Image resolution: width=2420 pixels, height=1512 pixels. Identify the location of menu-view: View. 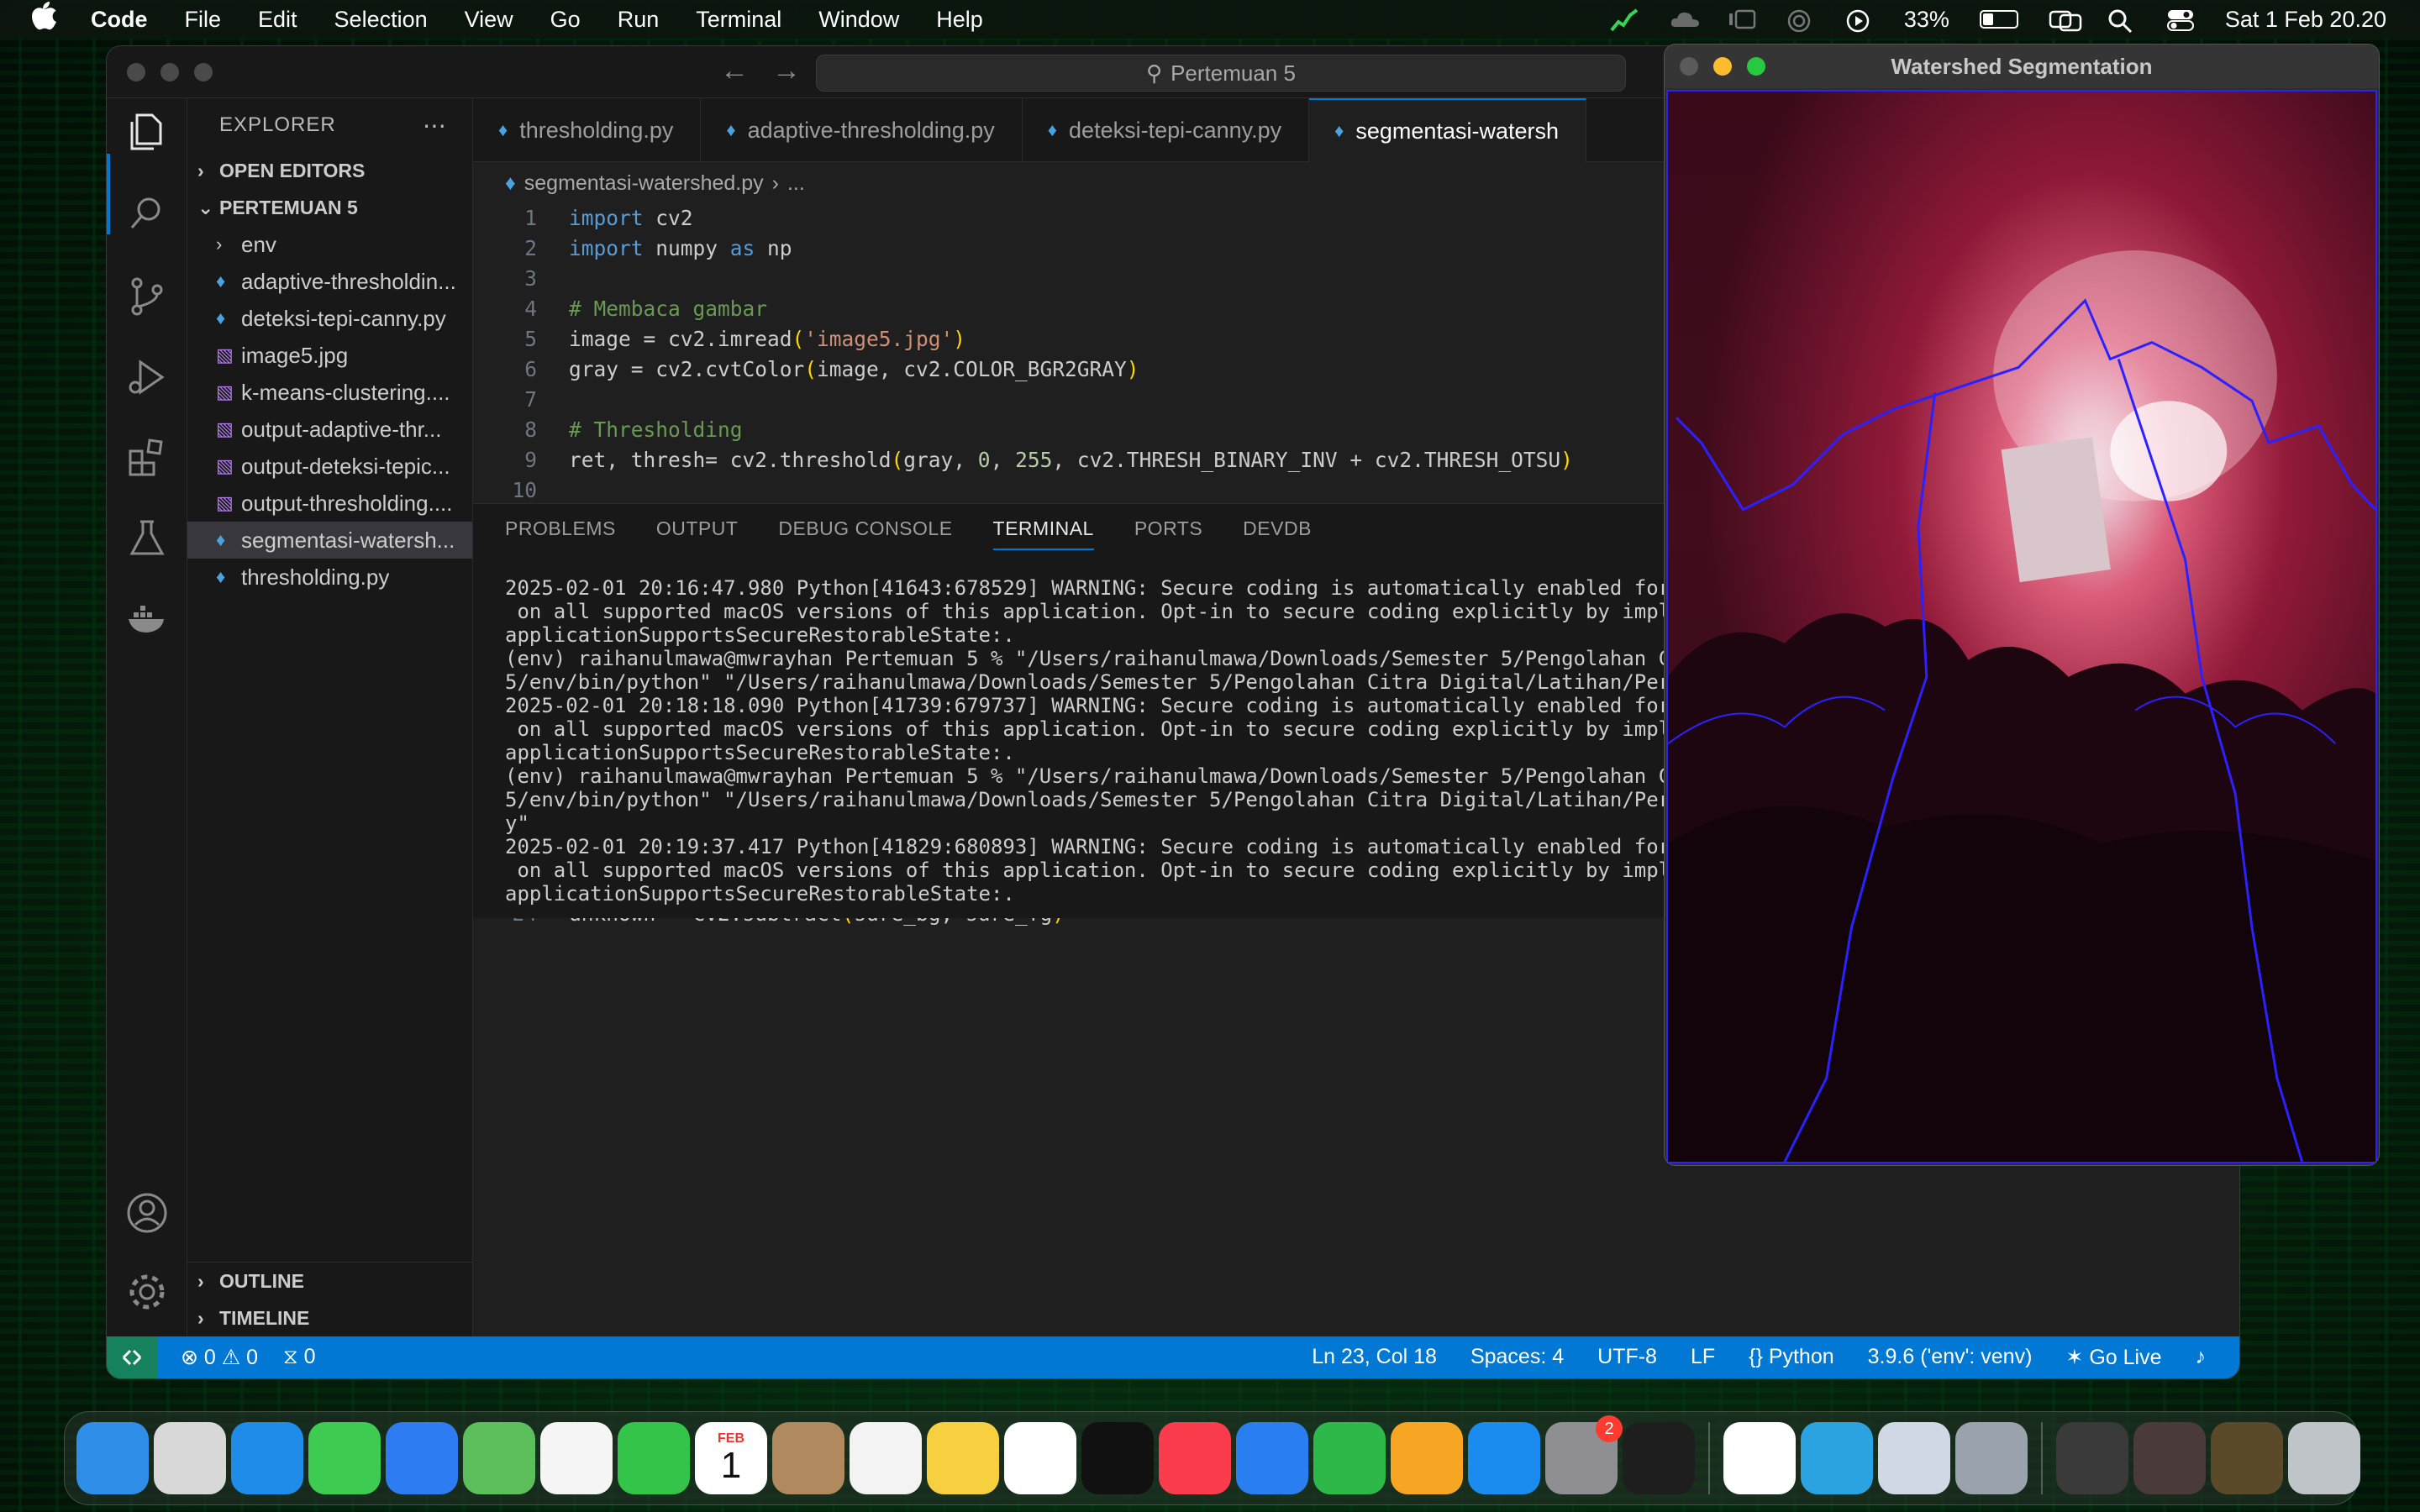
(489, 20).